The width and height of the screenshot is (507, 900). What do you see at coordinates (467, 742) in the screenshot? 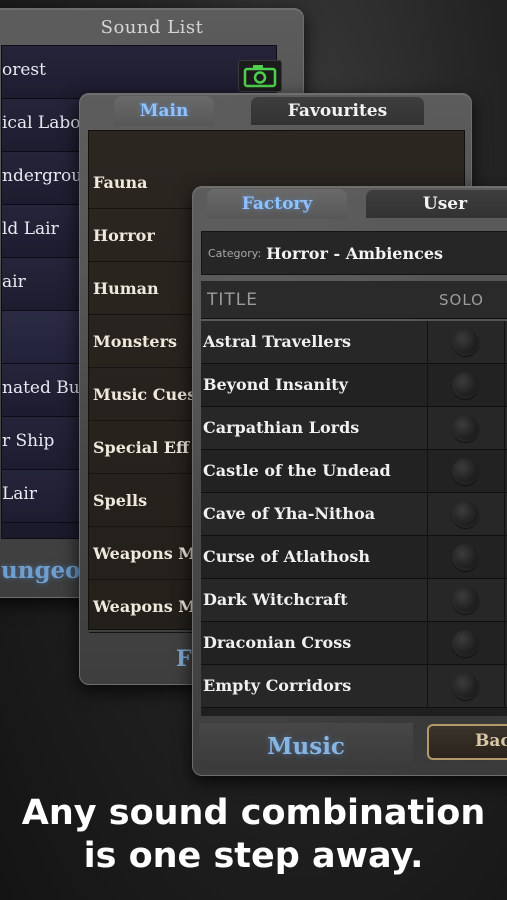
I see `back-button: Back` at bounding box center [467, 742].